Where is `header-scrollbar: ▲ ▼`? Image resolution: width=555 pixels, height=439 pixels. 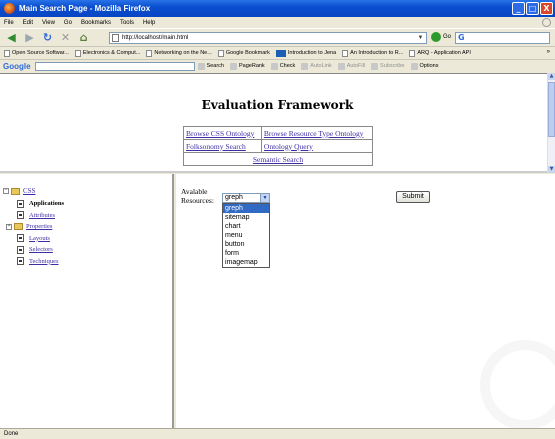
header-scrollbar: ▲ ▼ is located at coordinates (551, 123).